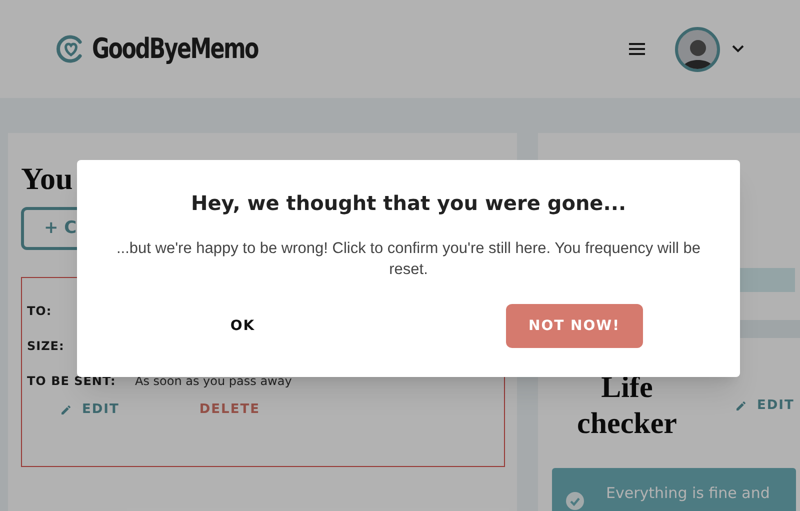 The width and height of the screenshot is (800, 511). I want to click on ok-button: OK, so click(243, 326).